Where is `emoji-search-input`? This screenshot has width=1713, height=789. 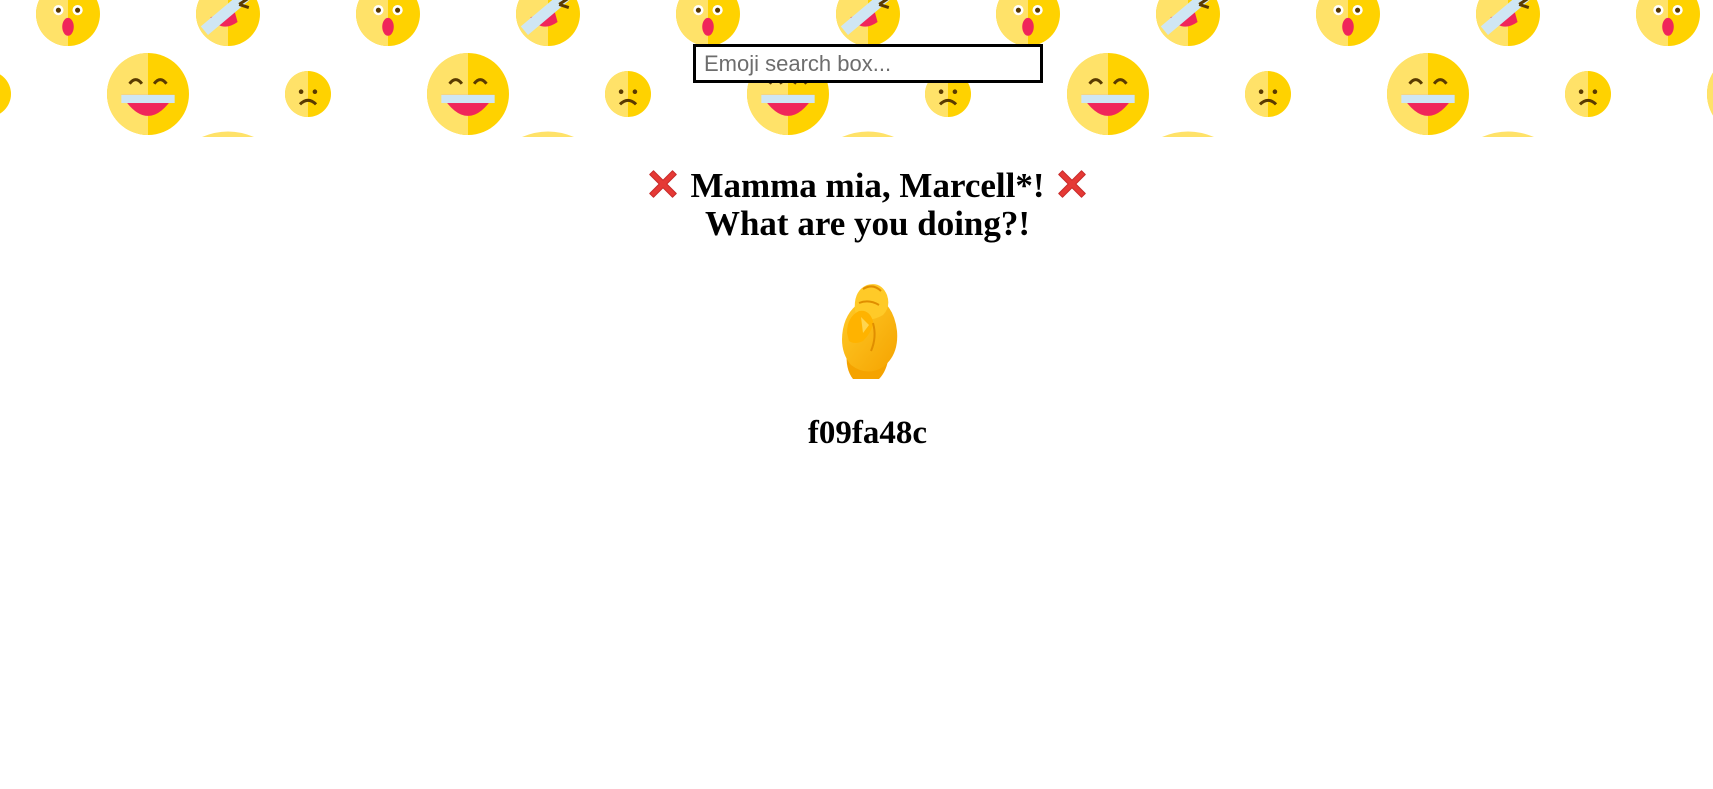
emoji-search-input is located at coordinates (868, 63).